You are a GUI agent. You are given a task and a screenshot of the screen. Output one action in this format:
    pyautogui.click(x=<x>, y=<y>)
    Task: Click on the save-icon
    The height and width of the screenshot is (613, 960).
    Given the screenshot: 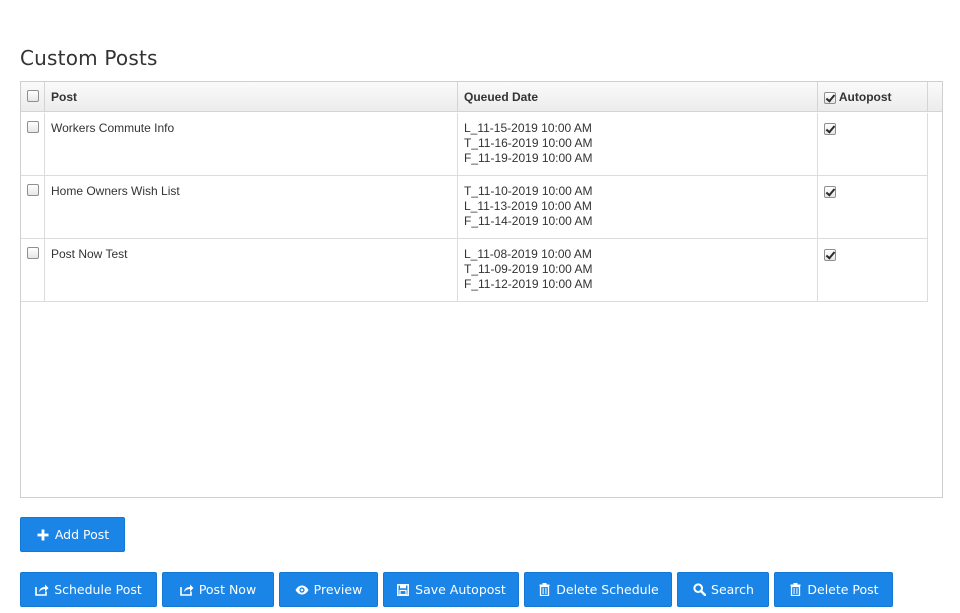 What is the action you would take?
    pyautogui.click(x=403, y=590)
    